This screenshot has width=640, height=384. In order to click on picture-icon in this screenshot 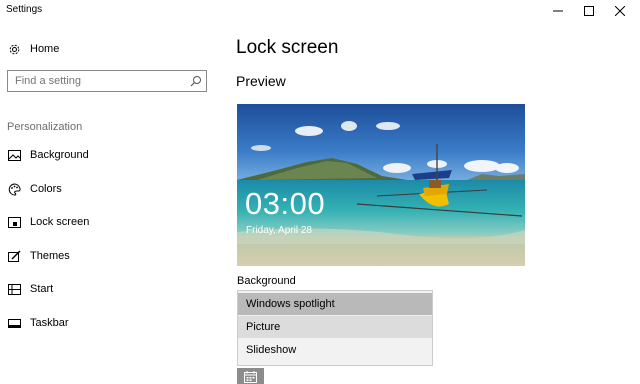, I will do `click(14, 155)`.